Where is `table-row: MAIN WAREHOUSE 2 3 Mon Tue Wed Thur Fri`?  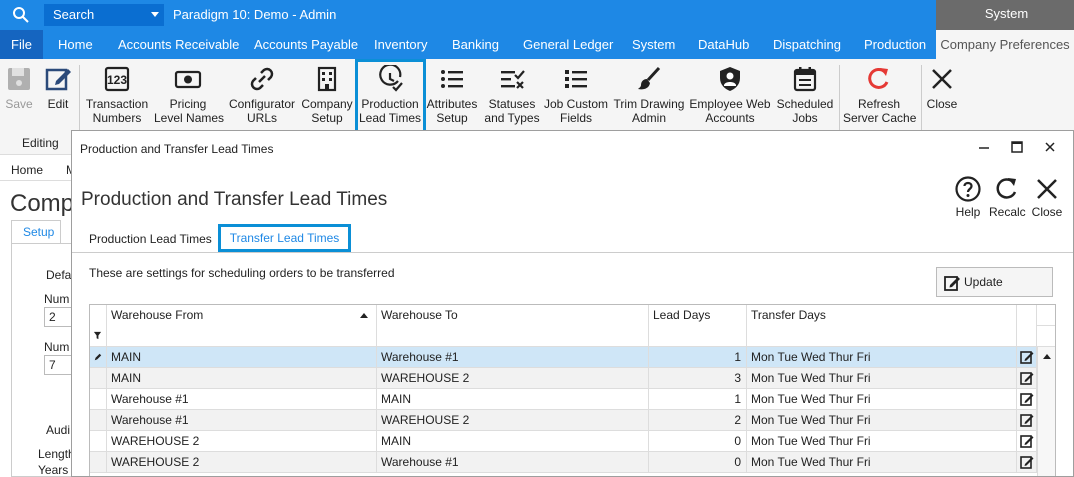
table-row: MAIN WAREHOUSE 2 3 Mon Tue Wed Thur Fri is located at coordinates (572, 378).